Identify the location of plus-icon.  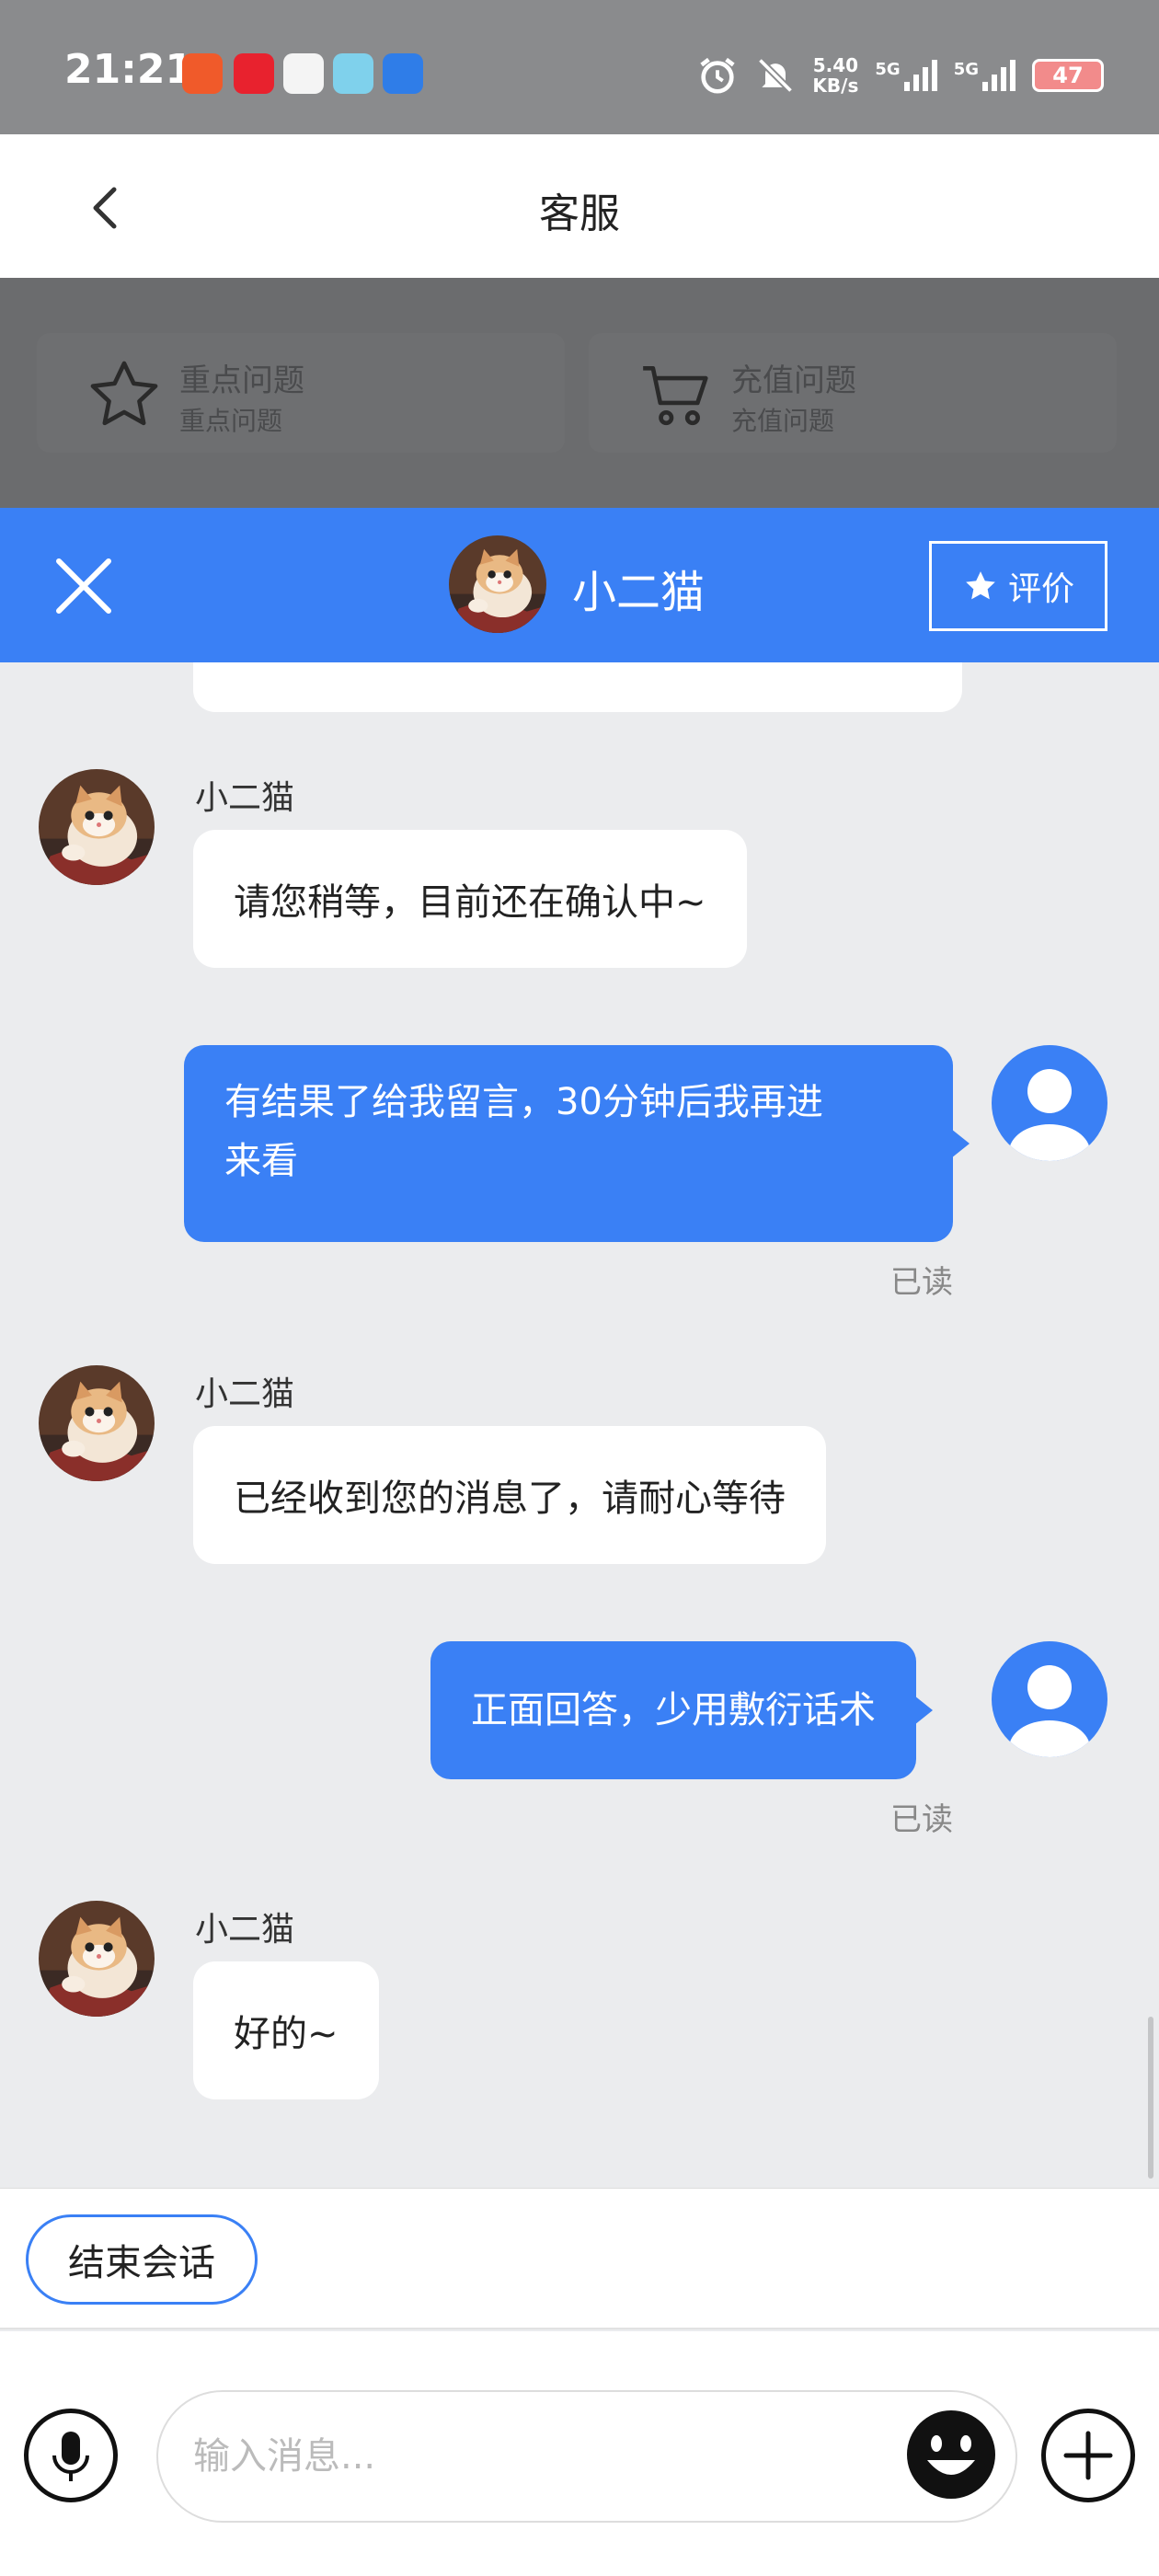
(1088, 2455).